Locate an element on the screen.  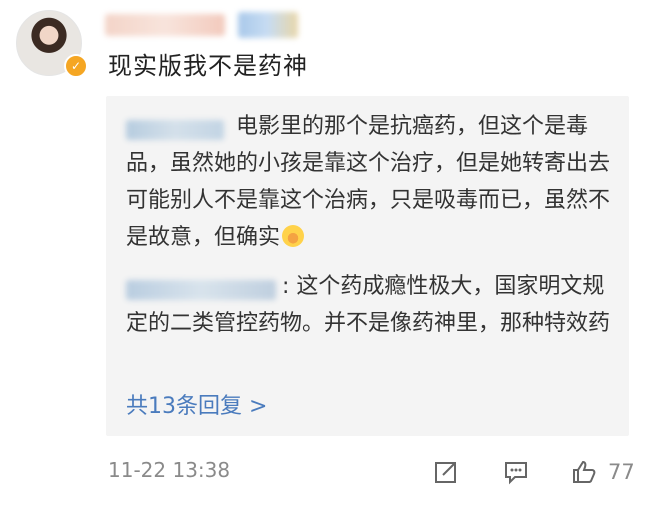
post-text: 现实版我不是药神 is located at coordinates (208, 66).